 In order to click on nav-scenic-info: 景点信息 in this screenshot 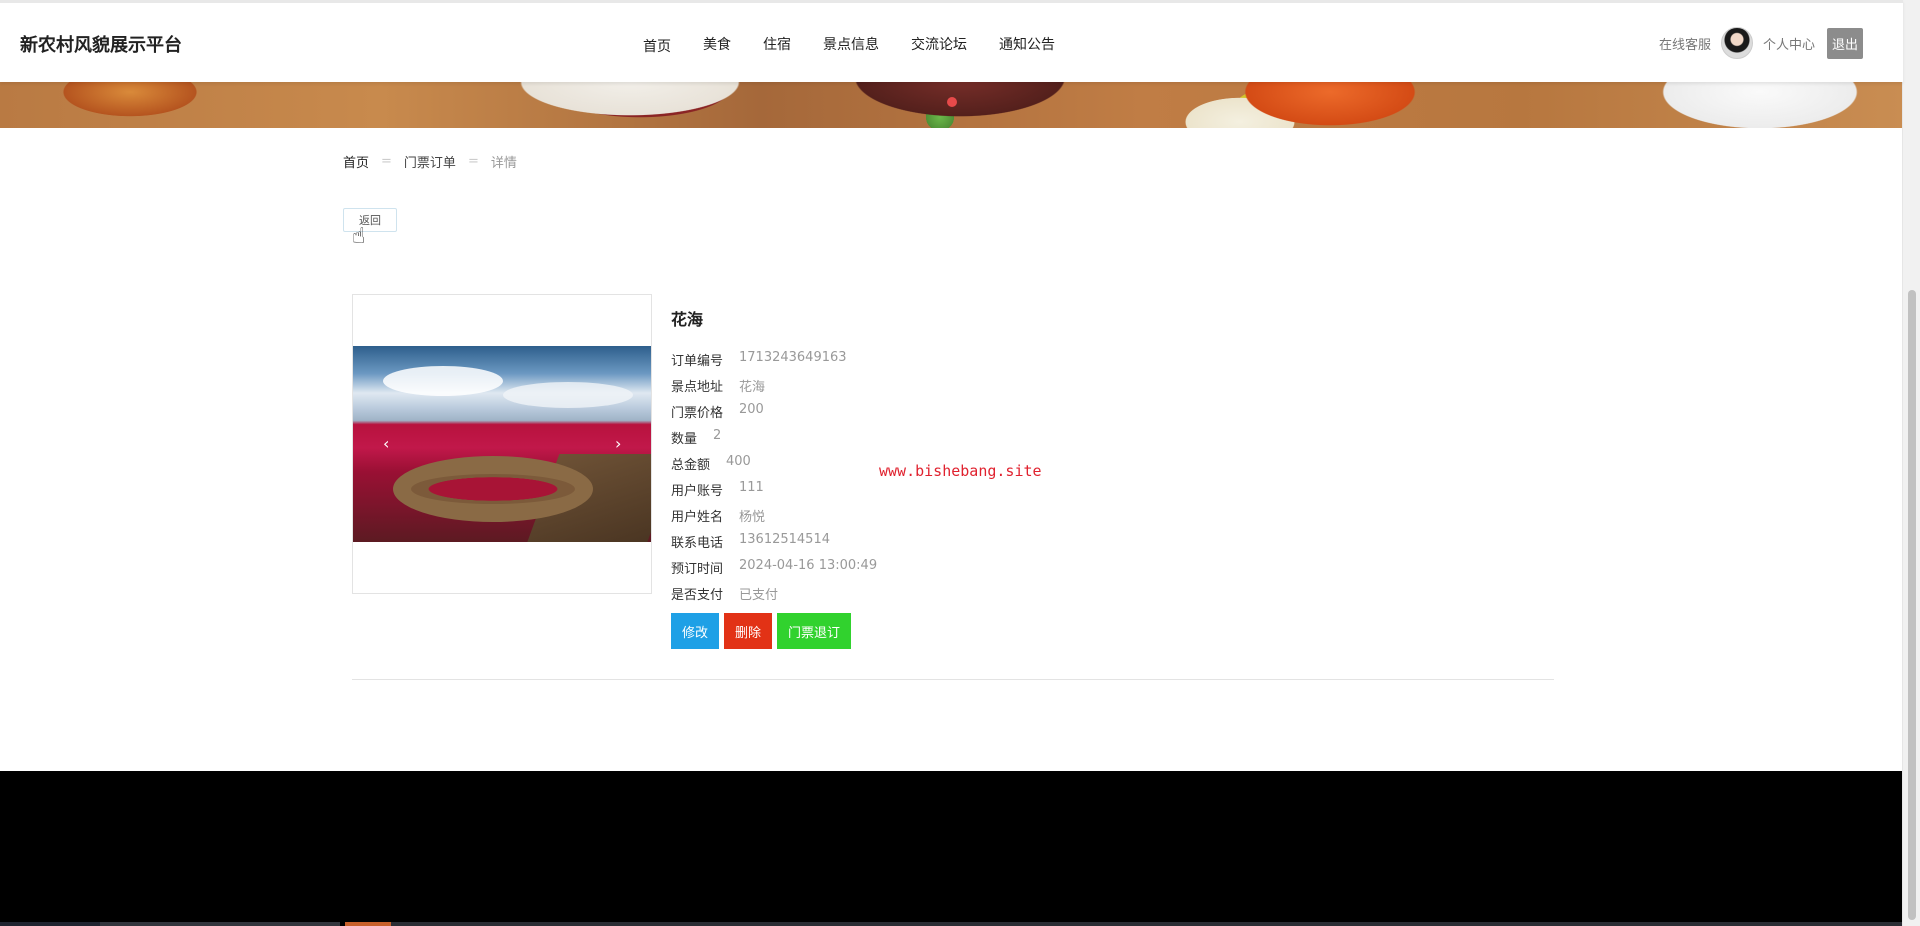, I will do `click(851, 44)`.